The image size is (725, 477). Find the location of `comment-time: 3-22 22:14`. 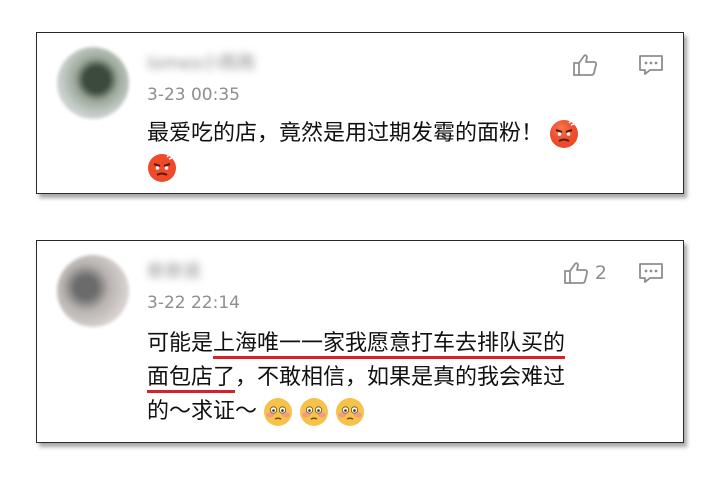

comment-time: 3-22 22:14 is located at coordinates (193, 303).